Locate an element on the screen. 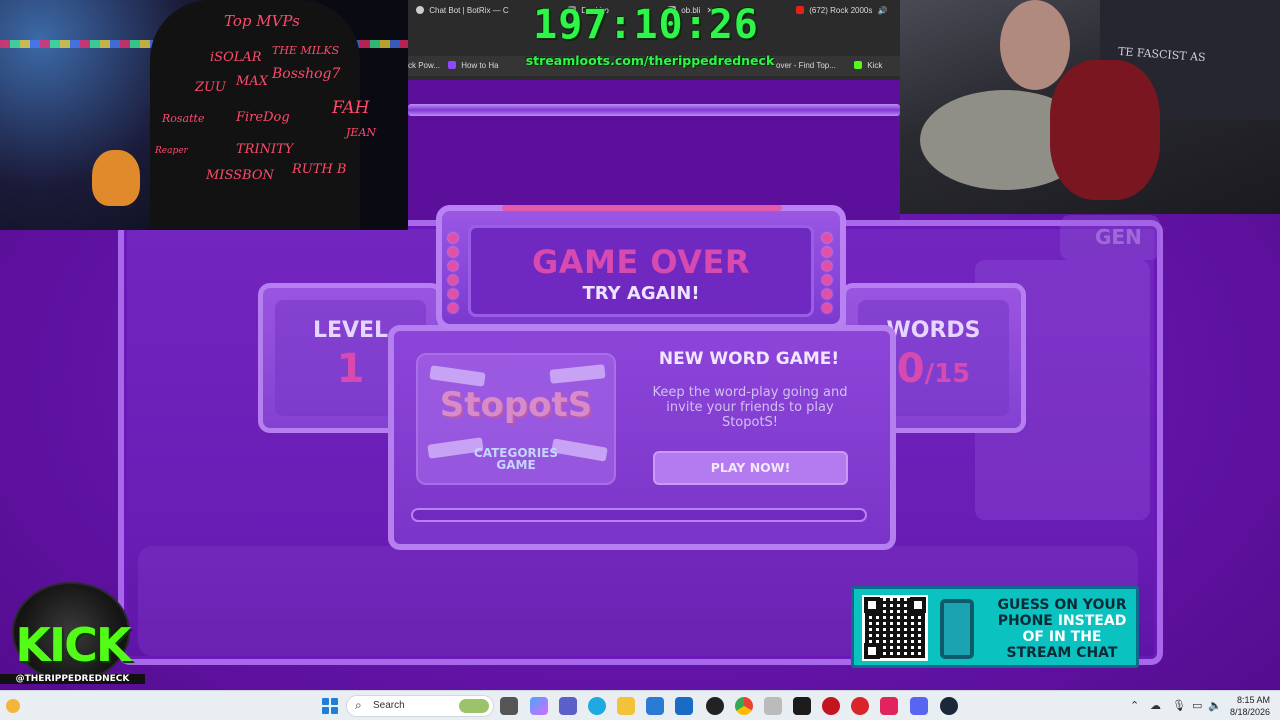 Image resolution: width=1280 pixels, height=720 pixels. chair-name: FAH is located at coordinates (351, 108).